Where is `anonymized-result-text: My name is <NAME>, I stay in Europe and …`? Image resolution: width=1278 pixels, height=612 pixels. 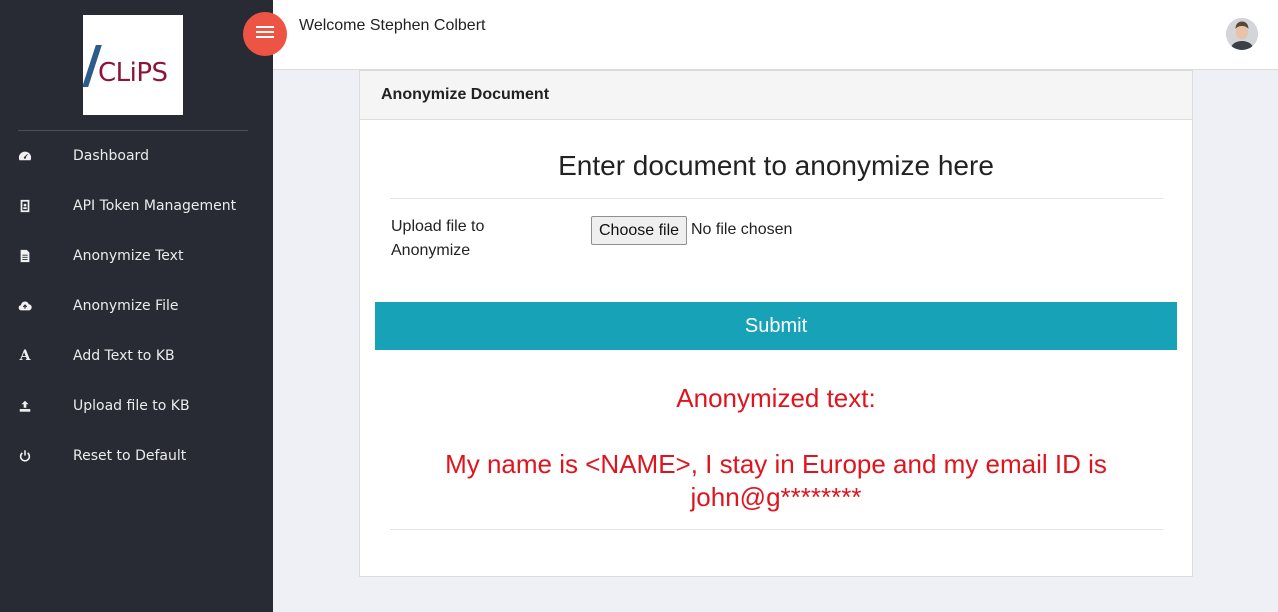
anonymized-result-text: My name is <NAME>, I stay in Europe and … is located at coordinates (776, 480).